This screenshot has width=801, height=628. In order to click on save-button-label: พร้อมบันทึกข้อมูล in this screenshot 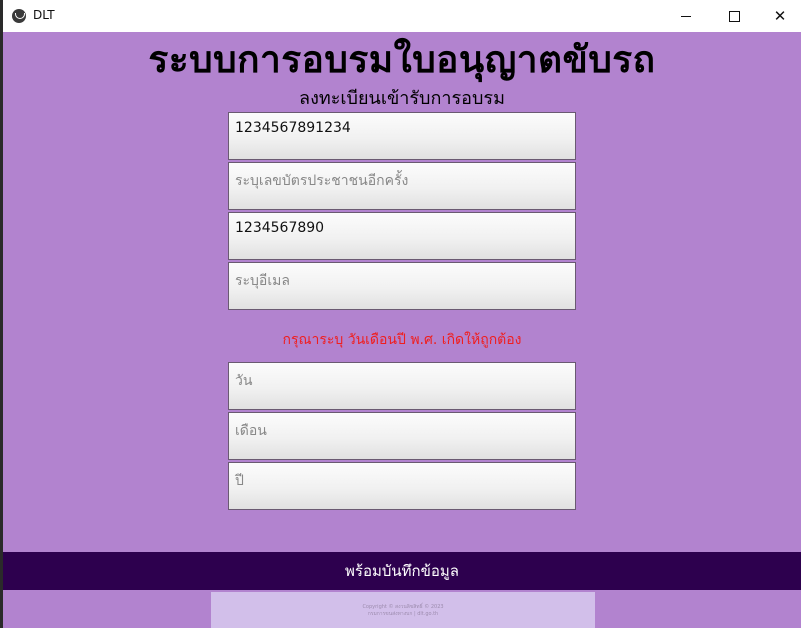, I will do `click(402, 571)`.